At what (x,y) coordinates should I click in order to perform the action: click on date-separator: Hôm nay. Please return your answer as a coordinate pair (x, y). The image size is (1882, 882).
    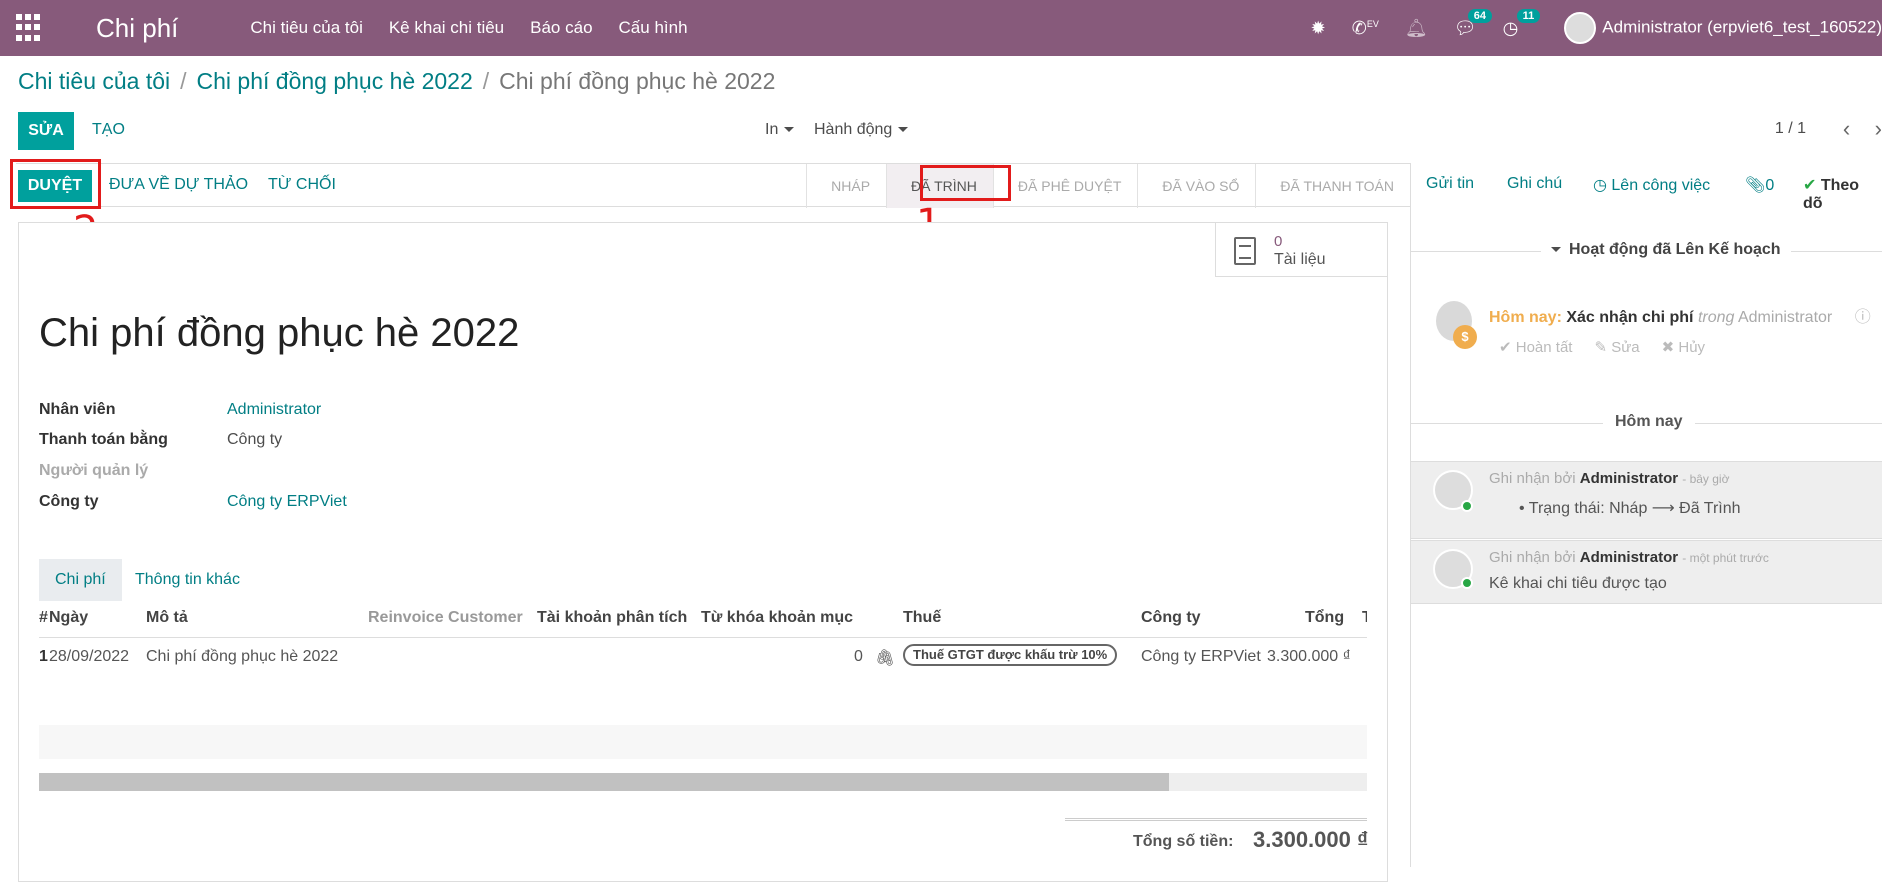
    Looking at the image, I should click on (1649, 422).